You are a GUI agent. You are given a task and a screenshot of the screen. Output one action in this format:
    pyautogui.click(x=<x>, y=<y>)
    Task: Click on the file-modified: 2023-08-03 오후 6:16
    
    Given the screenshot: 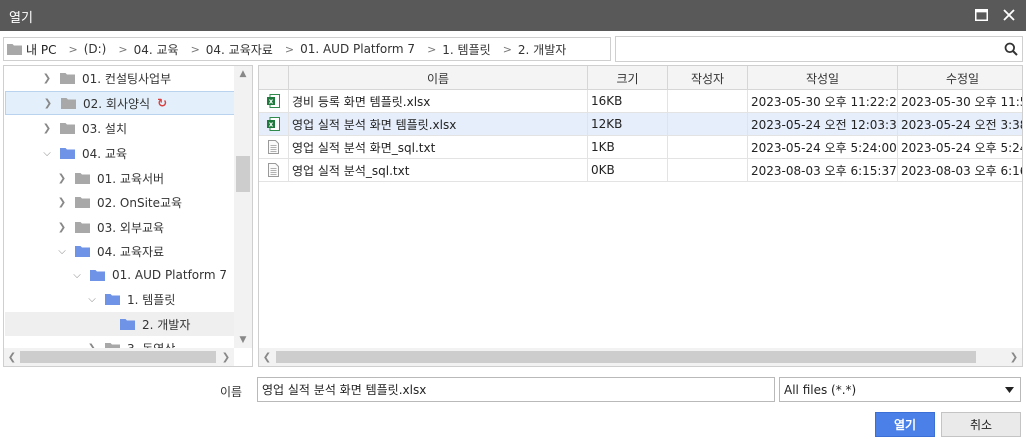 What is the action you would take?
    pyautogui.click(x=960, y=170)
    